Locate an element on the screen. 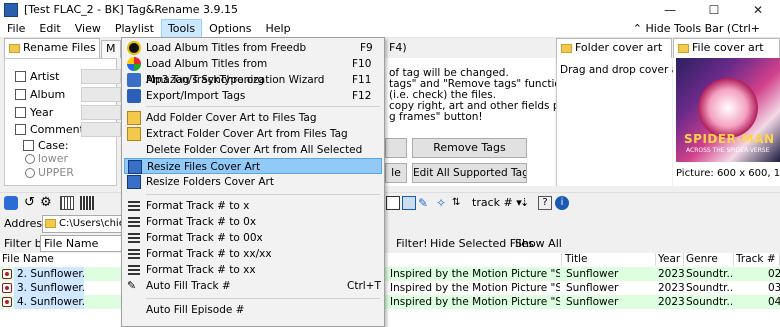 Image resolution: width=780 pixels, height=327 pixels. menu-file: File is located at coordinates (16, 28).